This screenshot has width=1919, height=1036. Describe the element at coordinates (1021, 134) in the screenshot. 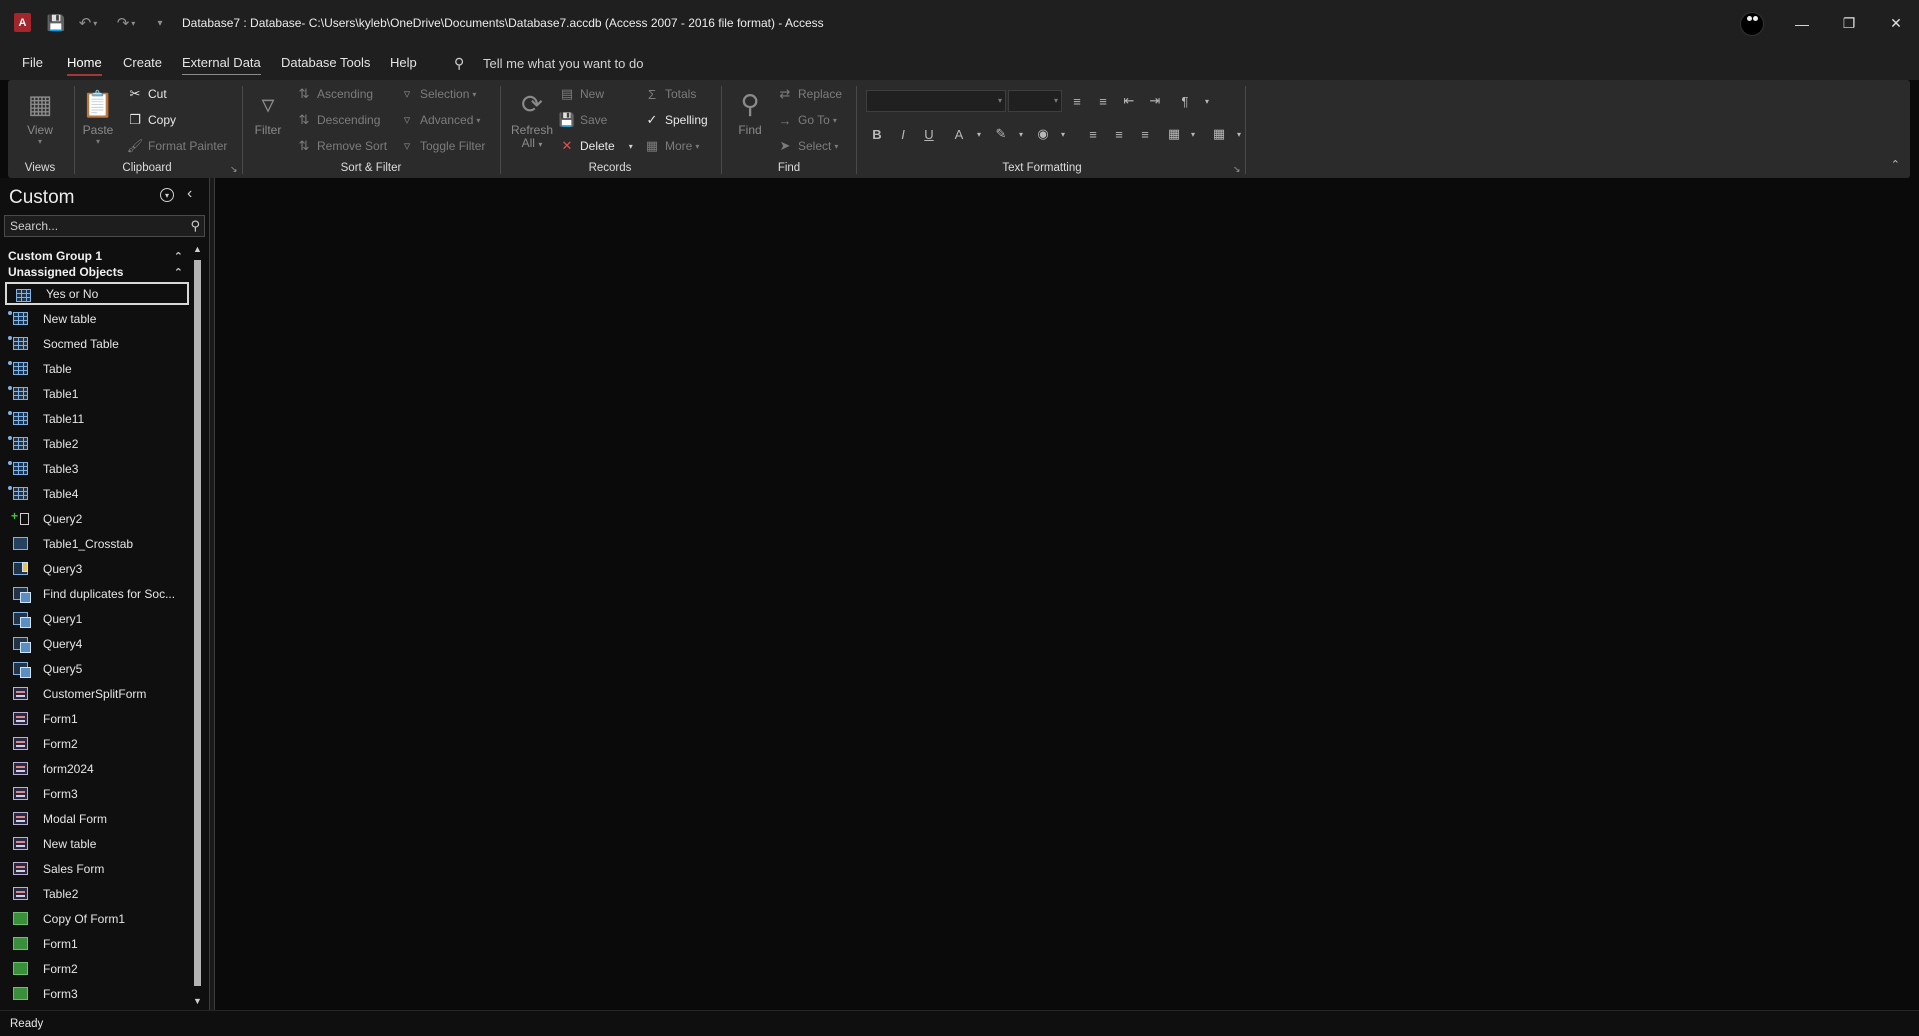

I see `highlight-dropdown-icon: ▾` at that location.